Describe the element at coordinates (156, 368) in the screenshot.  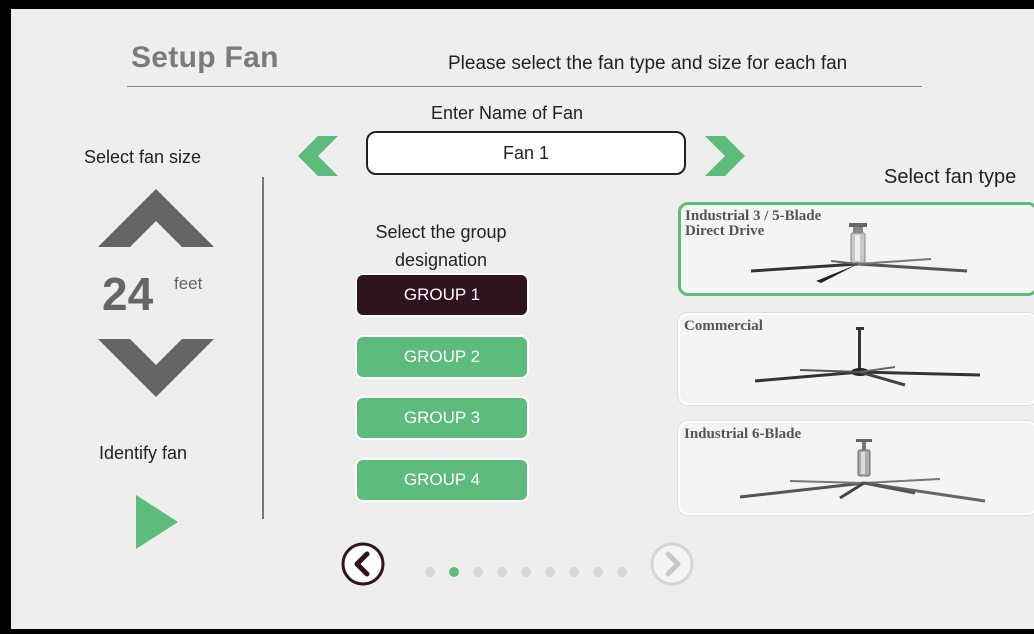
I see `chevron-down-icon` at that location.